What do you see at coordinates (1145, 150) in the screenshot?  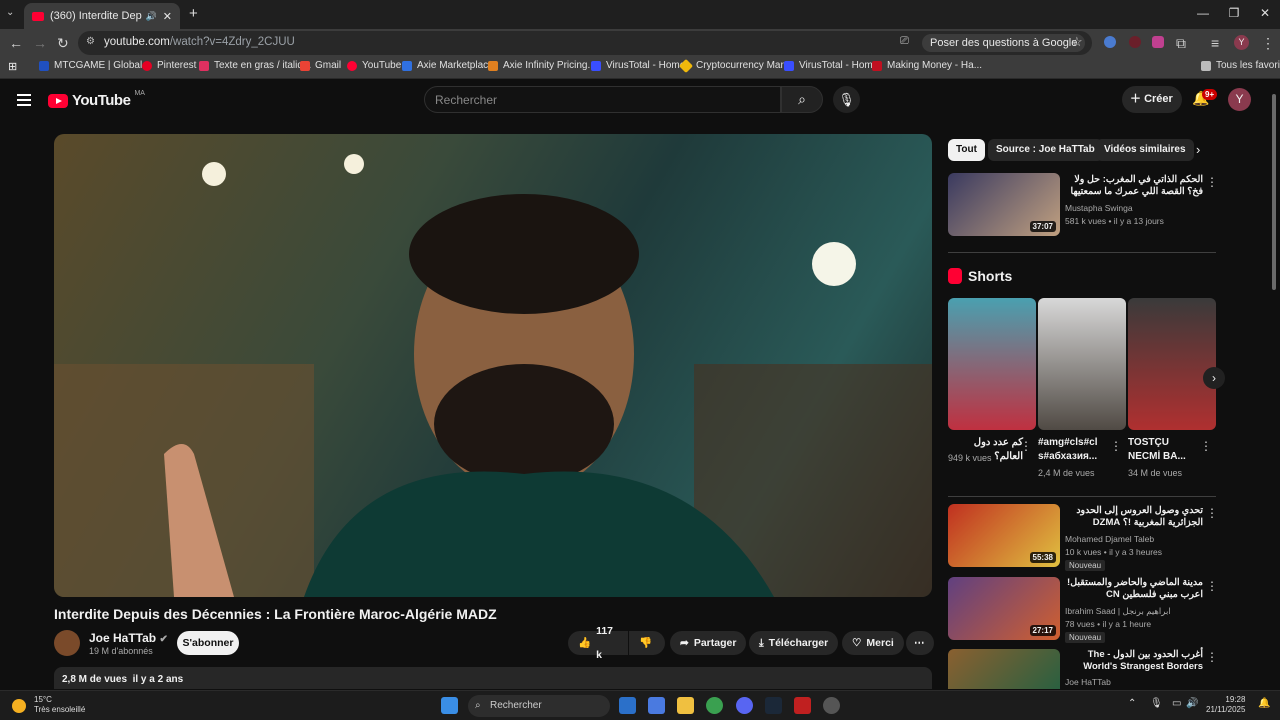 I see `chip-similar: Vidéos similaires` at bounding box center [1145, 150].